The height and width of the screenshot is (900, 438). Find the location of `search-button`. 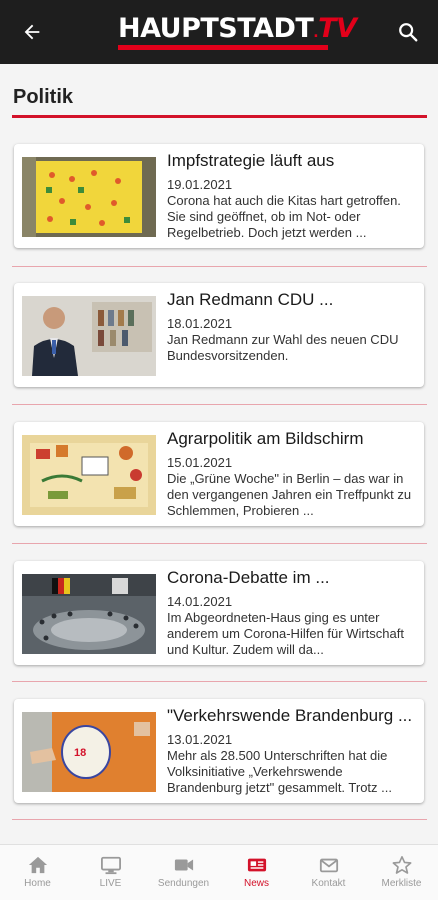

search-button is located at coordinates (408, 32).